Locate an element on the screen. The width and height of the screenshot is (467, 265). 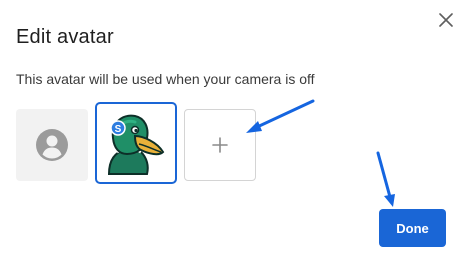
duck-avatar-icon: S is located at coordinates (136, 144).